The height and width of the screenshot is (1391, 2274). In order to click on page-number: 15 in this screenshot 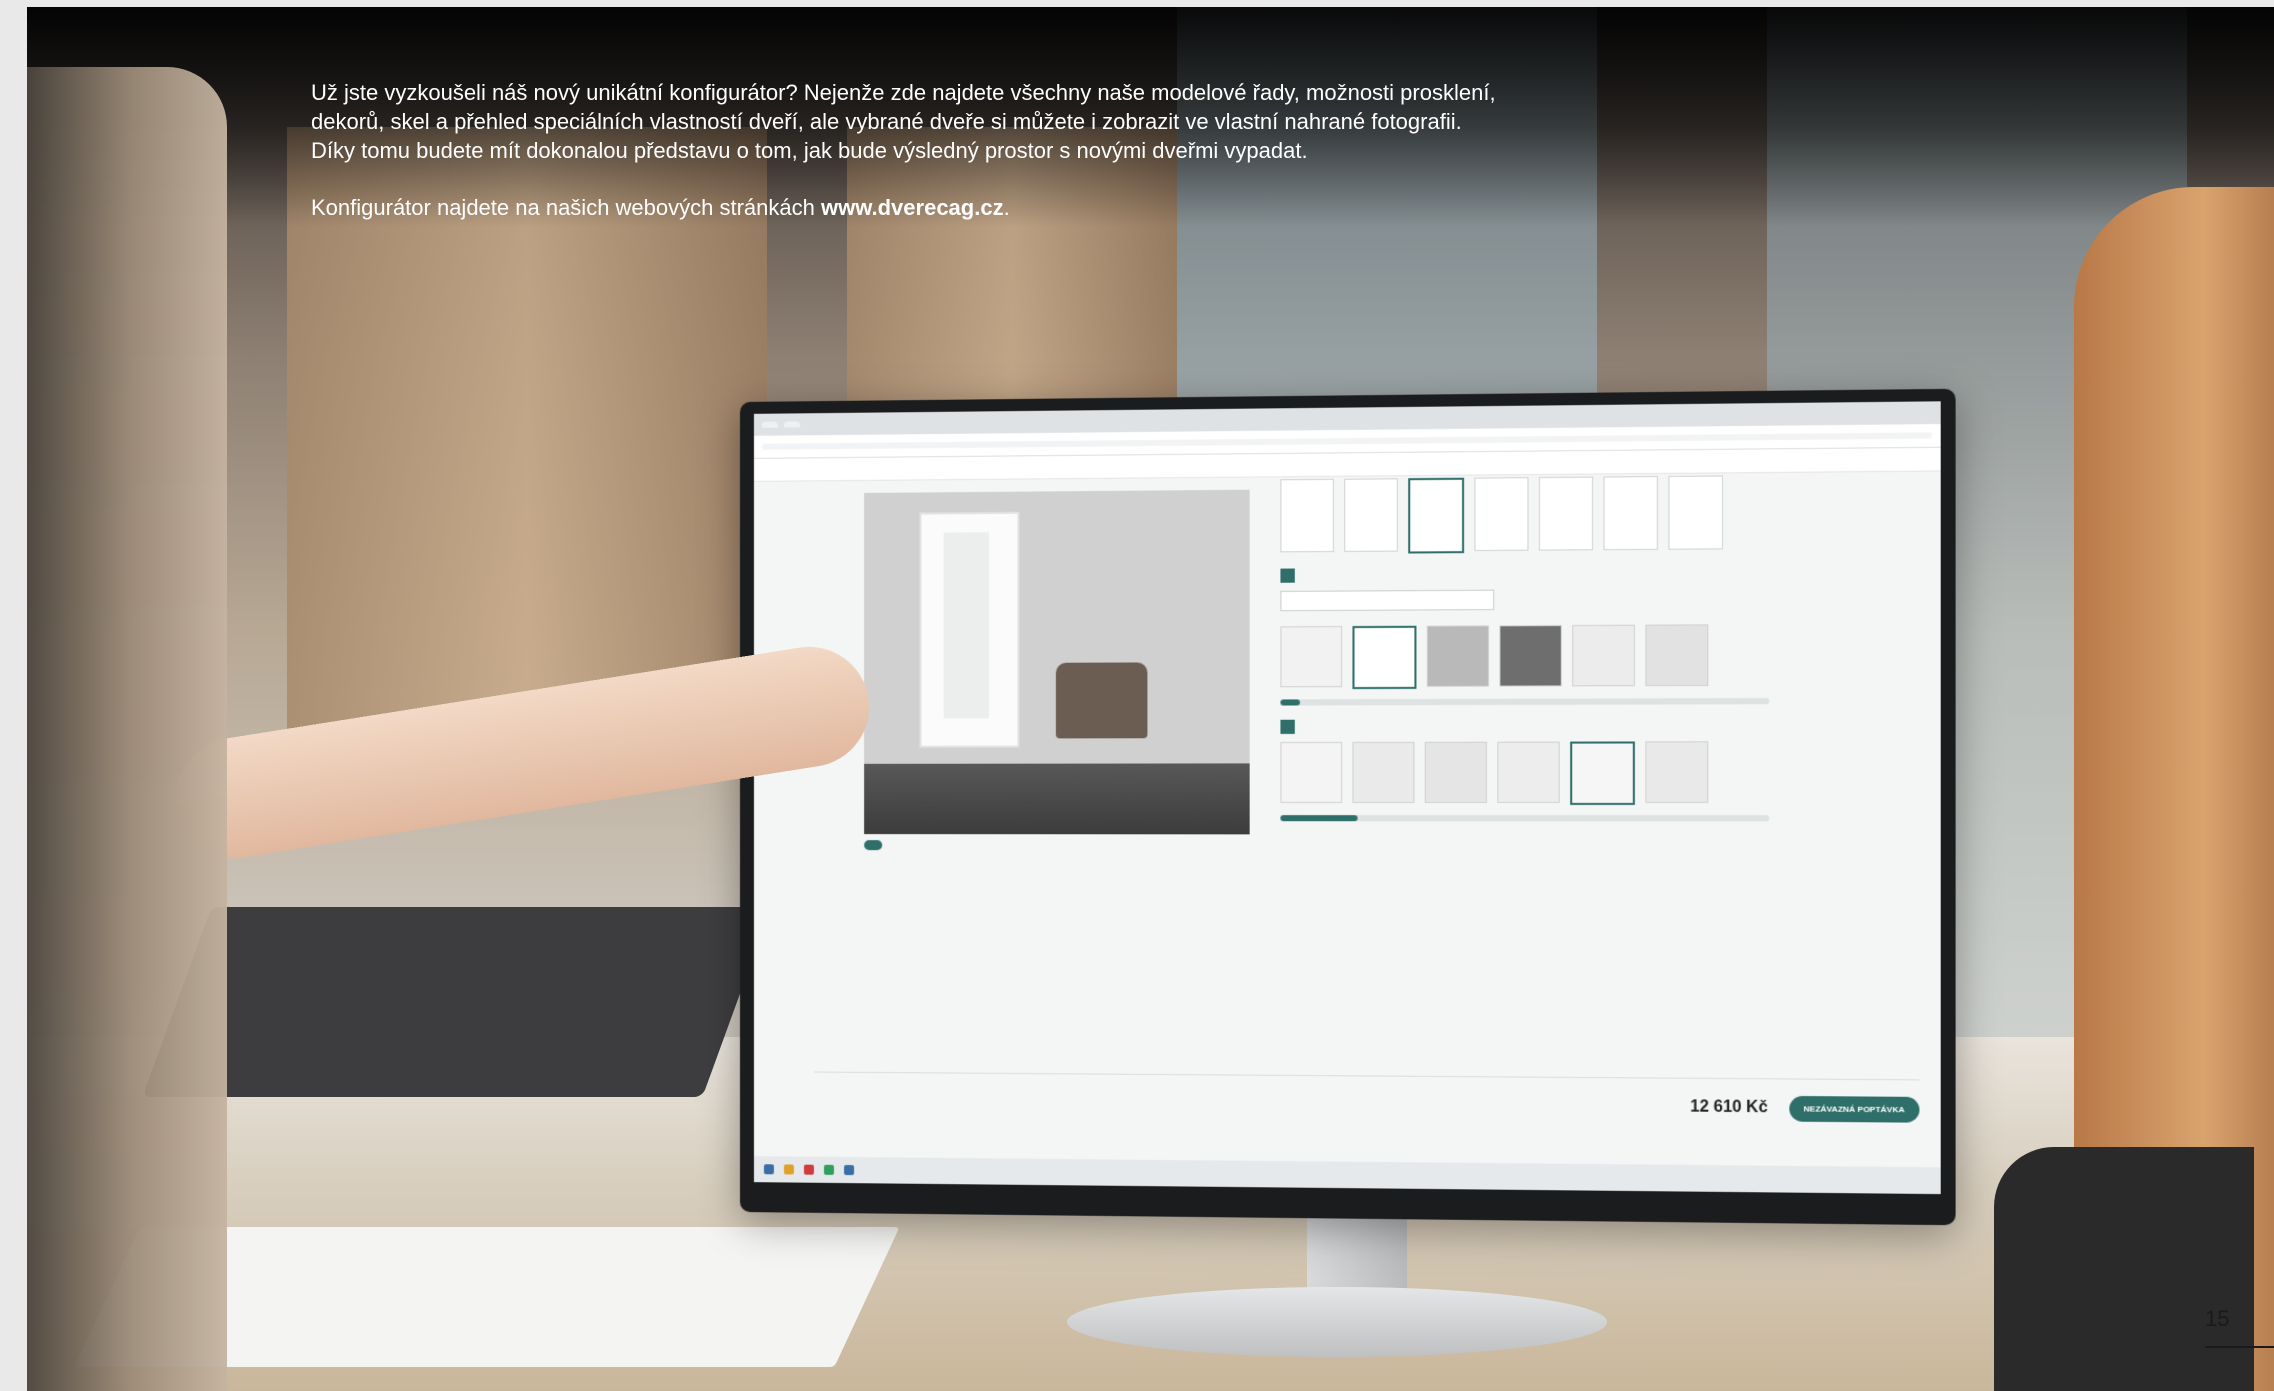, I will do `click(2217, 1318)`.